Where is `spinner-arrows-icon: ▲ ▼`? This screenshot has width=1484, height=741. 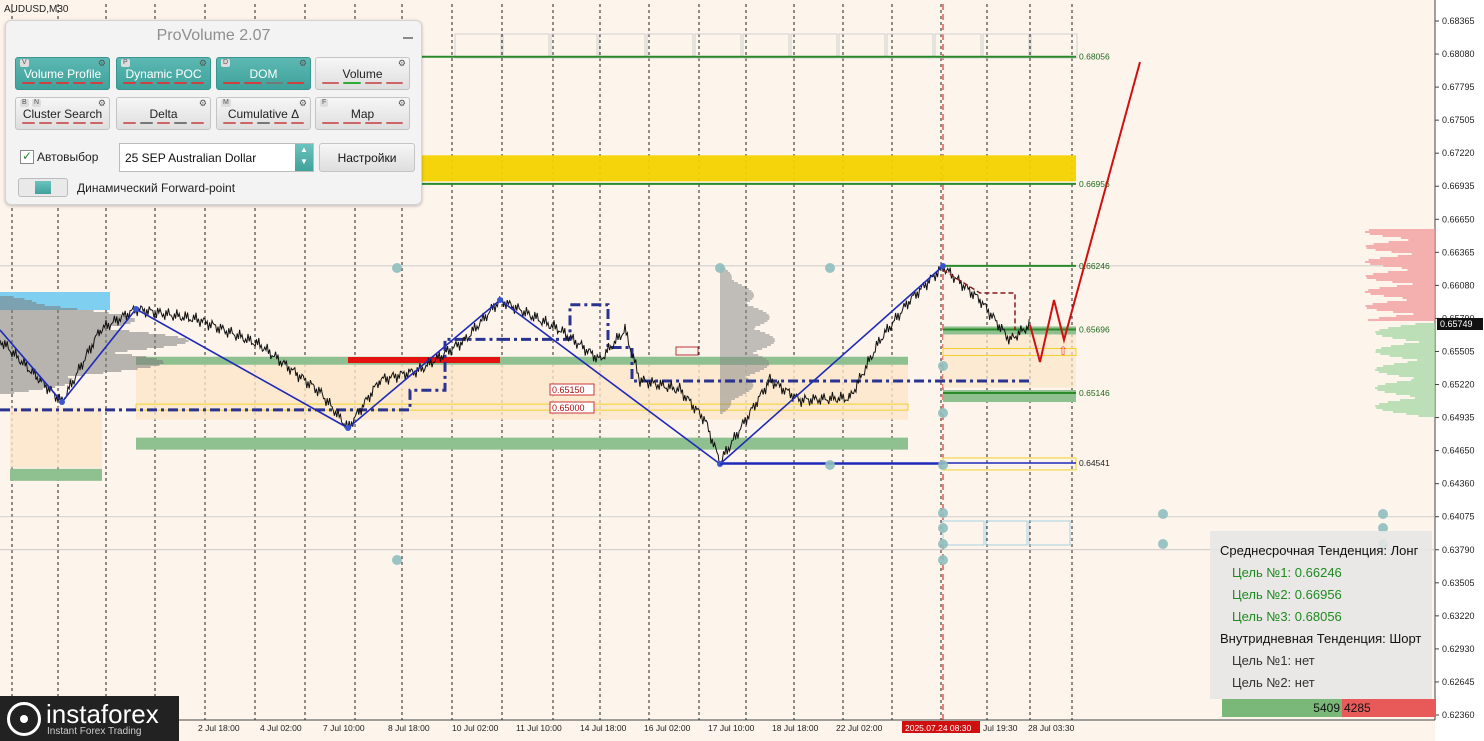
spinner-arrows-icon: ▲ ▼ is located at coordinates (304, 157).